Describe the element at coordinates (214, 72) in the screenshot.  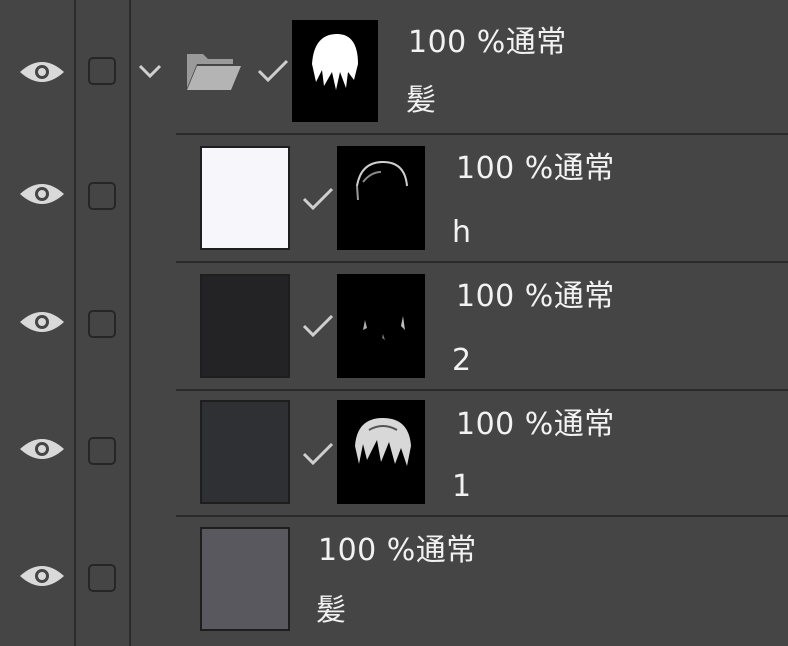
I see `folder-icon` at that location.